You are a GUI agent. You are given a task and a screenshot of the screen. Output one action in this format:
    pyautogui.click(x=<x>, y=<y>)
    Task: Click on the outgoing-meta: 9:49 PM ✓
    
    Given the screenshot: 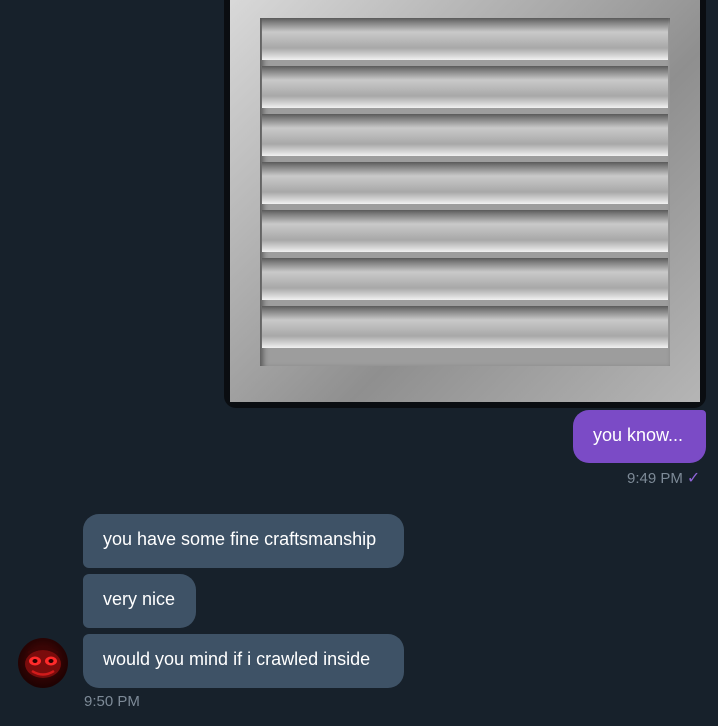 What is the action you would take?
    pyautogui.click(x=663, y=479)
    